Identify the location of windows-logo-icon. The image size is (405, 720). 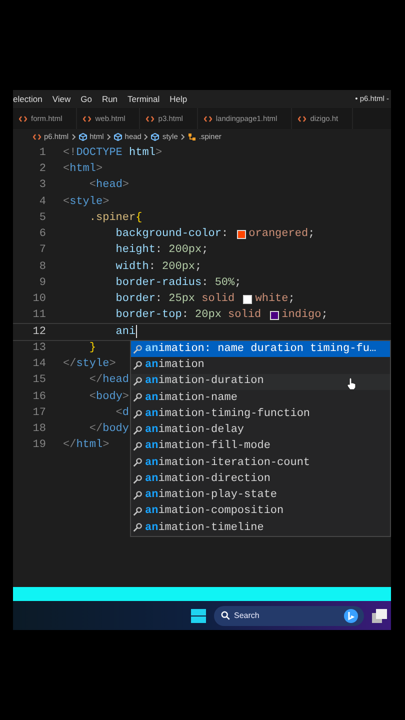
(198, 615).